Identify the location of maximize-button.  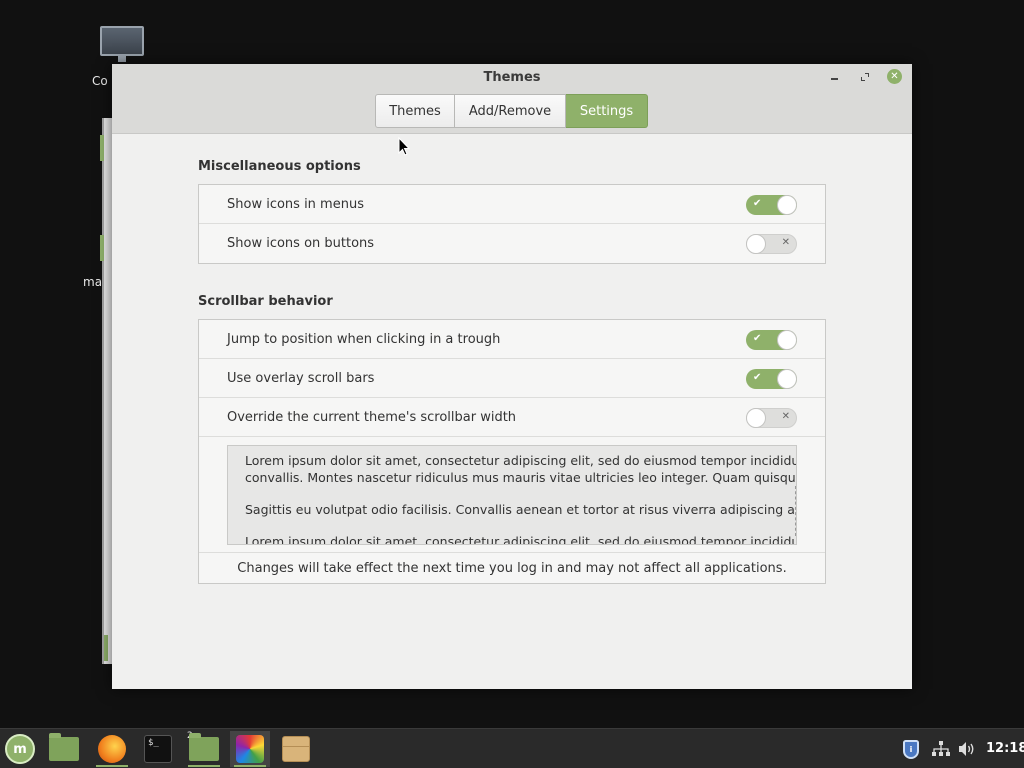
(865, 77).